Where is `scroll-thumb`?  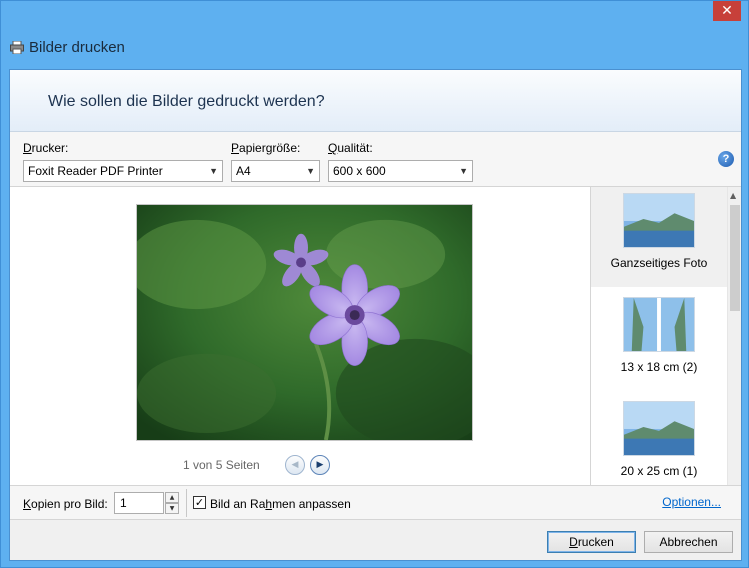 scroll-thumb is located at coordinates (735, 258).